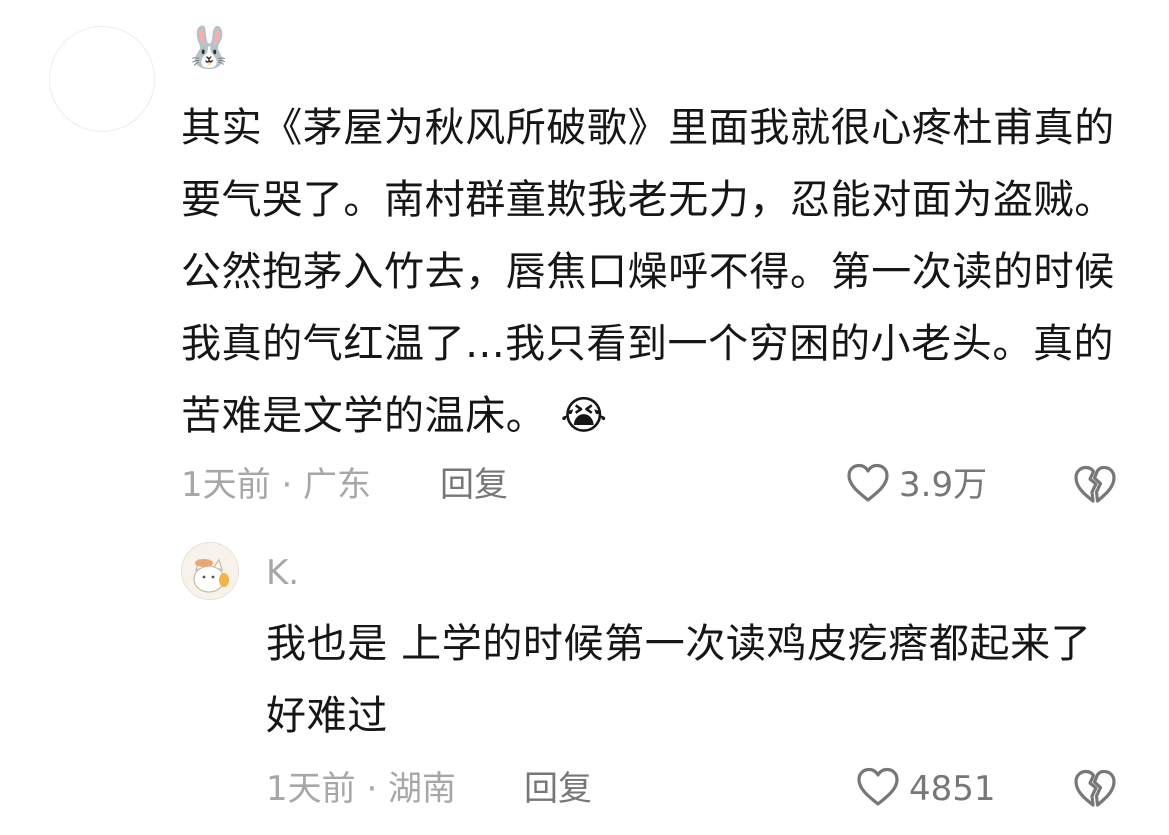 This screenshot has width=1169, height=835. I want to click on like-count: 3.9万, so click(943, 485).